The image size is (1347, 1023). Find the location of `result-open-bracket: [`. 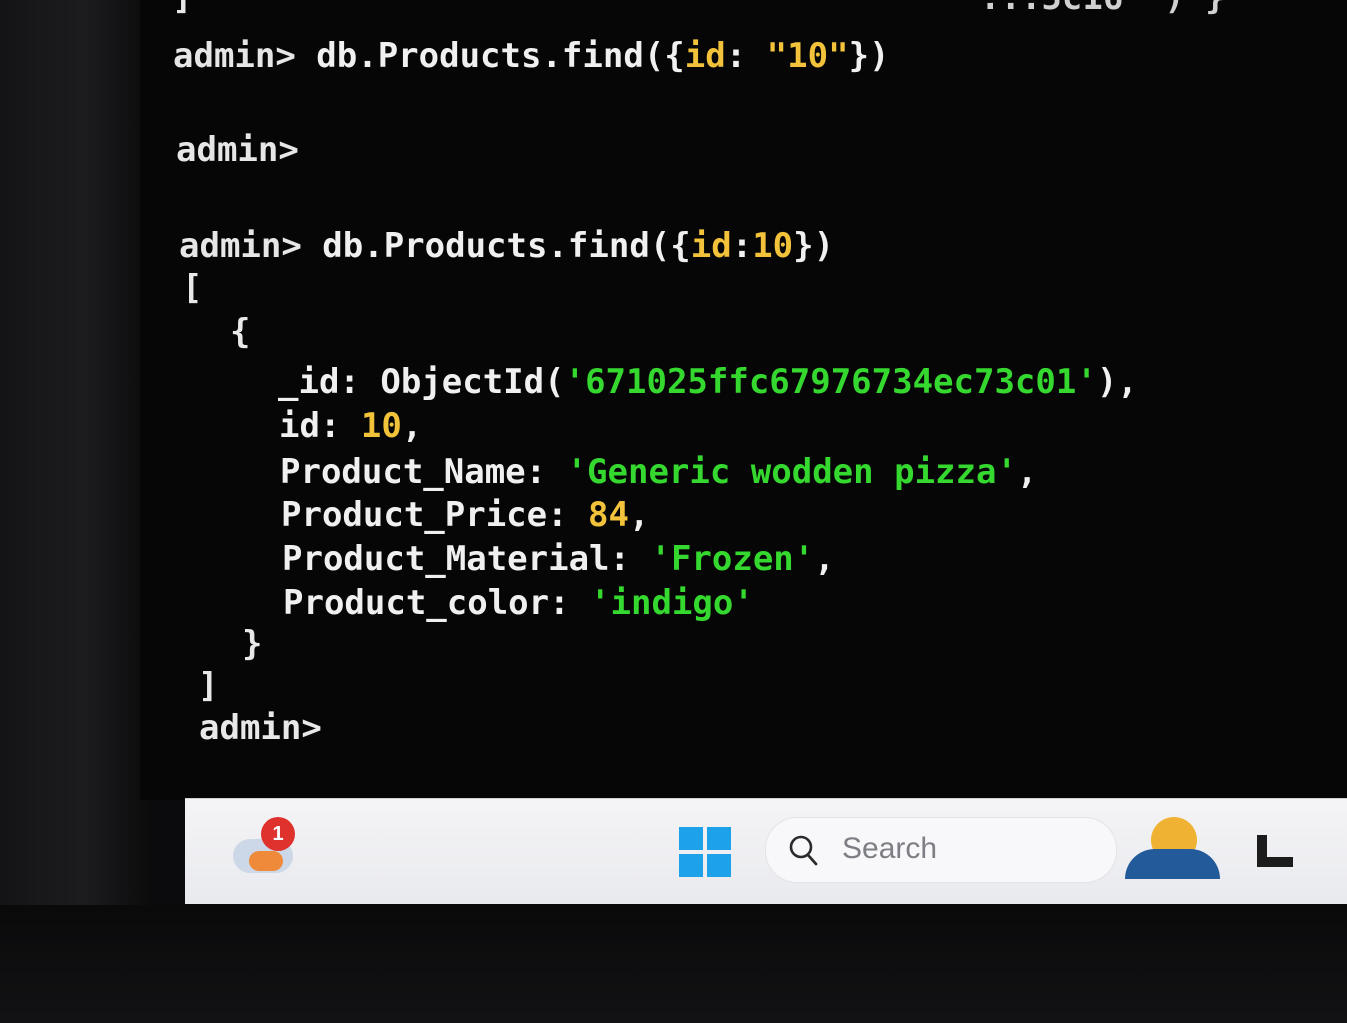

result-open-bracket: [ is located at coordinates (192, 288).